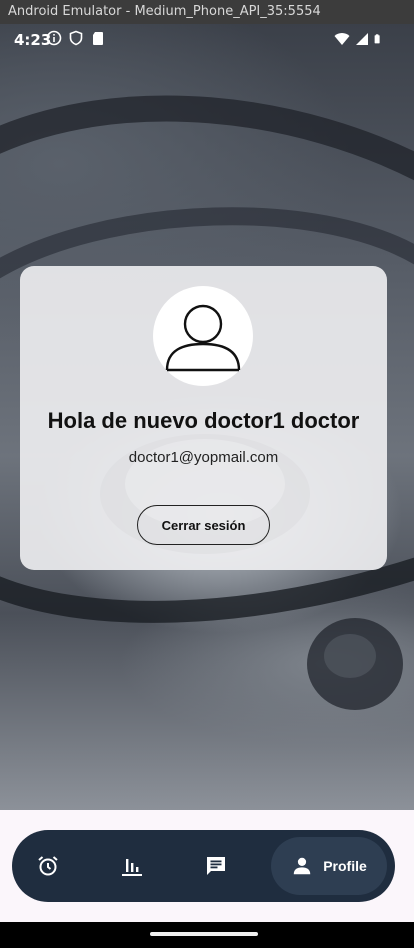 This screenshot has height=948, width=414. I want to click on bottom-nav-container: Profile, so click(207, 866).